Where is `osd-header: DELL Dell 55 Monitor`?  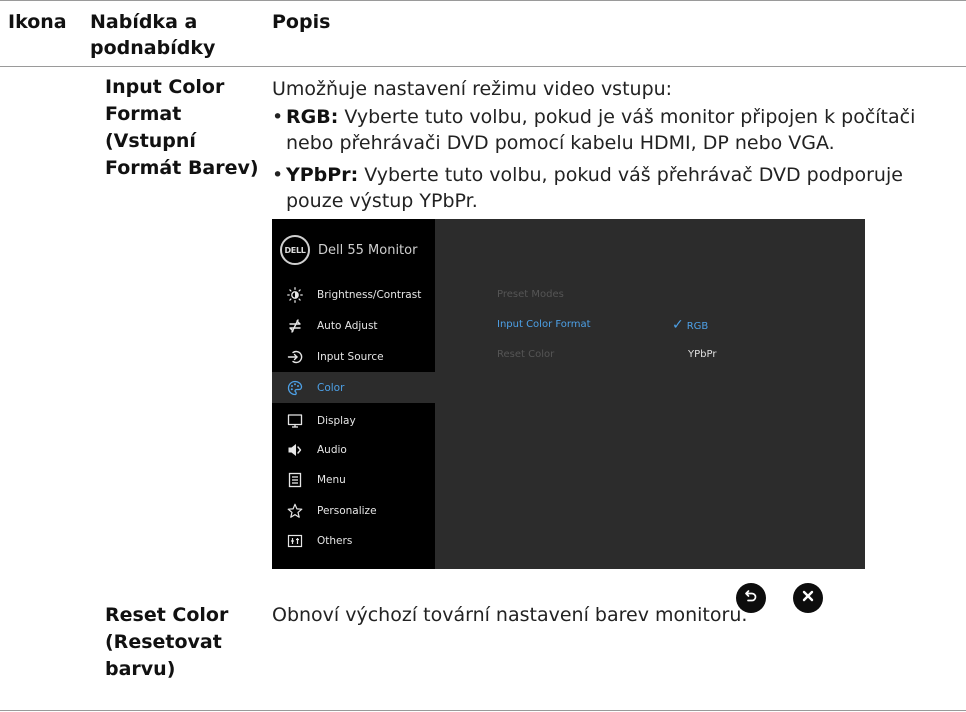
osd-header: DELL Dell 55 Monitor is located at coordinates (348, 250).